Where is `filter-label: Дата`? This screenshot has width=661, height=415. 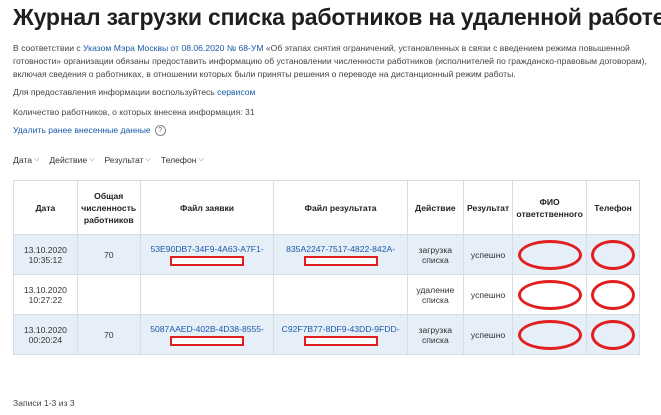 filter-label: Дата is located at coordinates (23, 160).